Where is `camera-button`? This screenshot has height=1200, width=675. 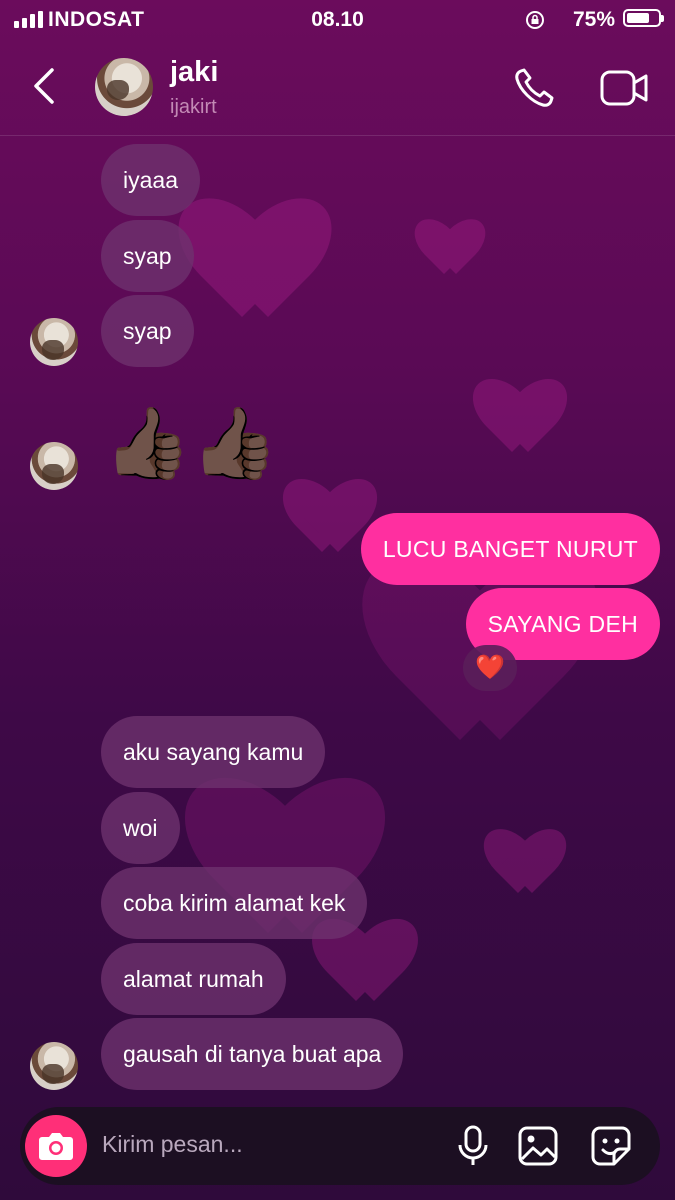 camera-button is located at coordinates (56, 1146).